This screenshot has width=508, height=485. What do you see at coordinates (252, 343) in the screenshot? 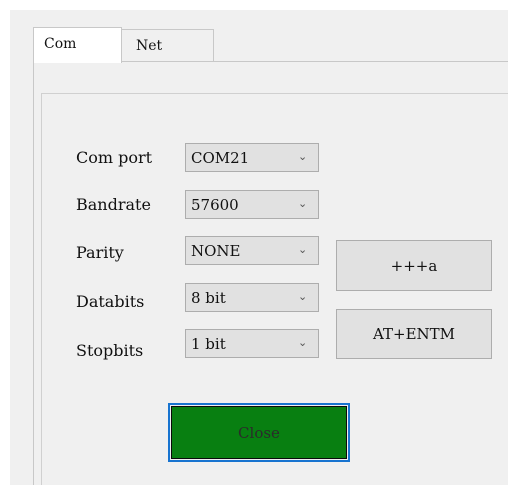
I see `stopbits-select: 1 bit ⌄` at bounding box center [252, 343].